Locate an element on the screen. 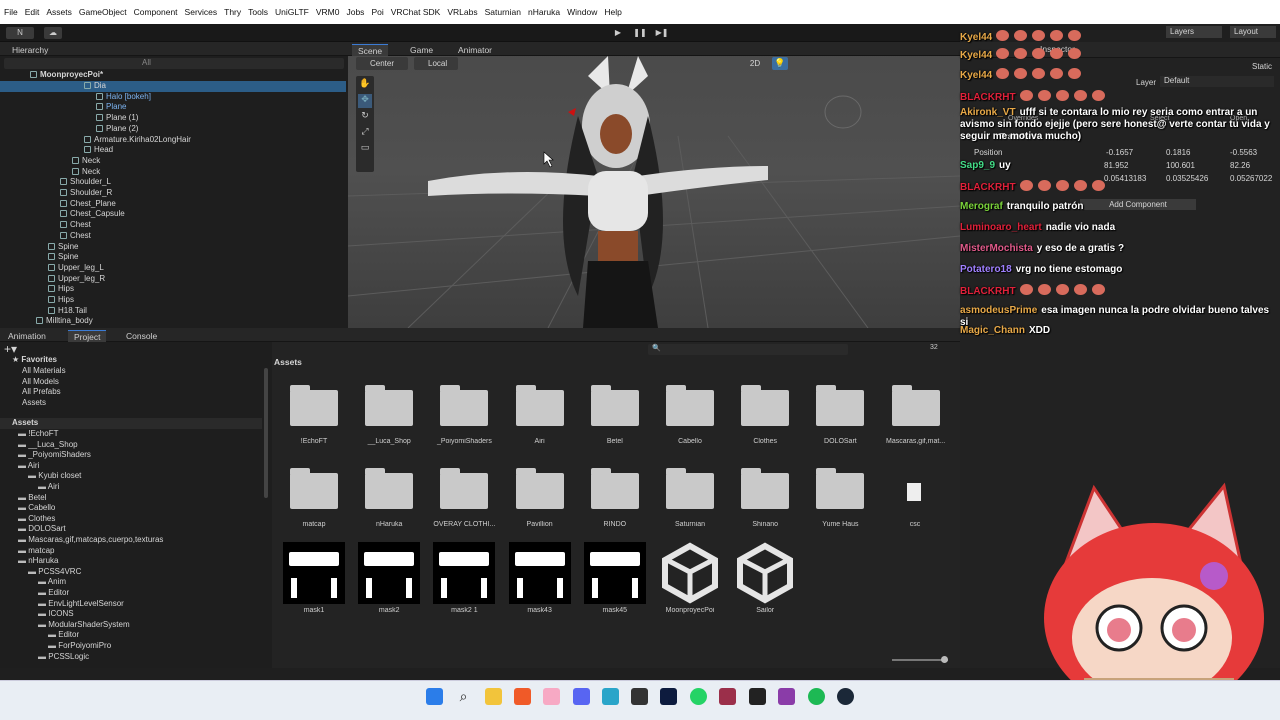 This screenshot has height=720, width=1280. hierarchy-item: Neck is located at coordinates (173, 172).